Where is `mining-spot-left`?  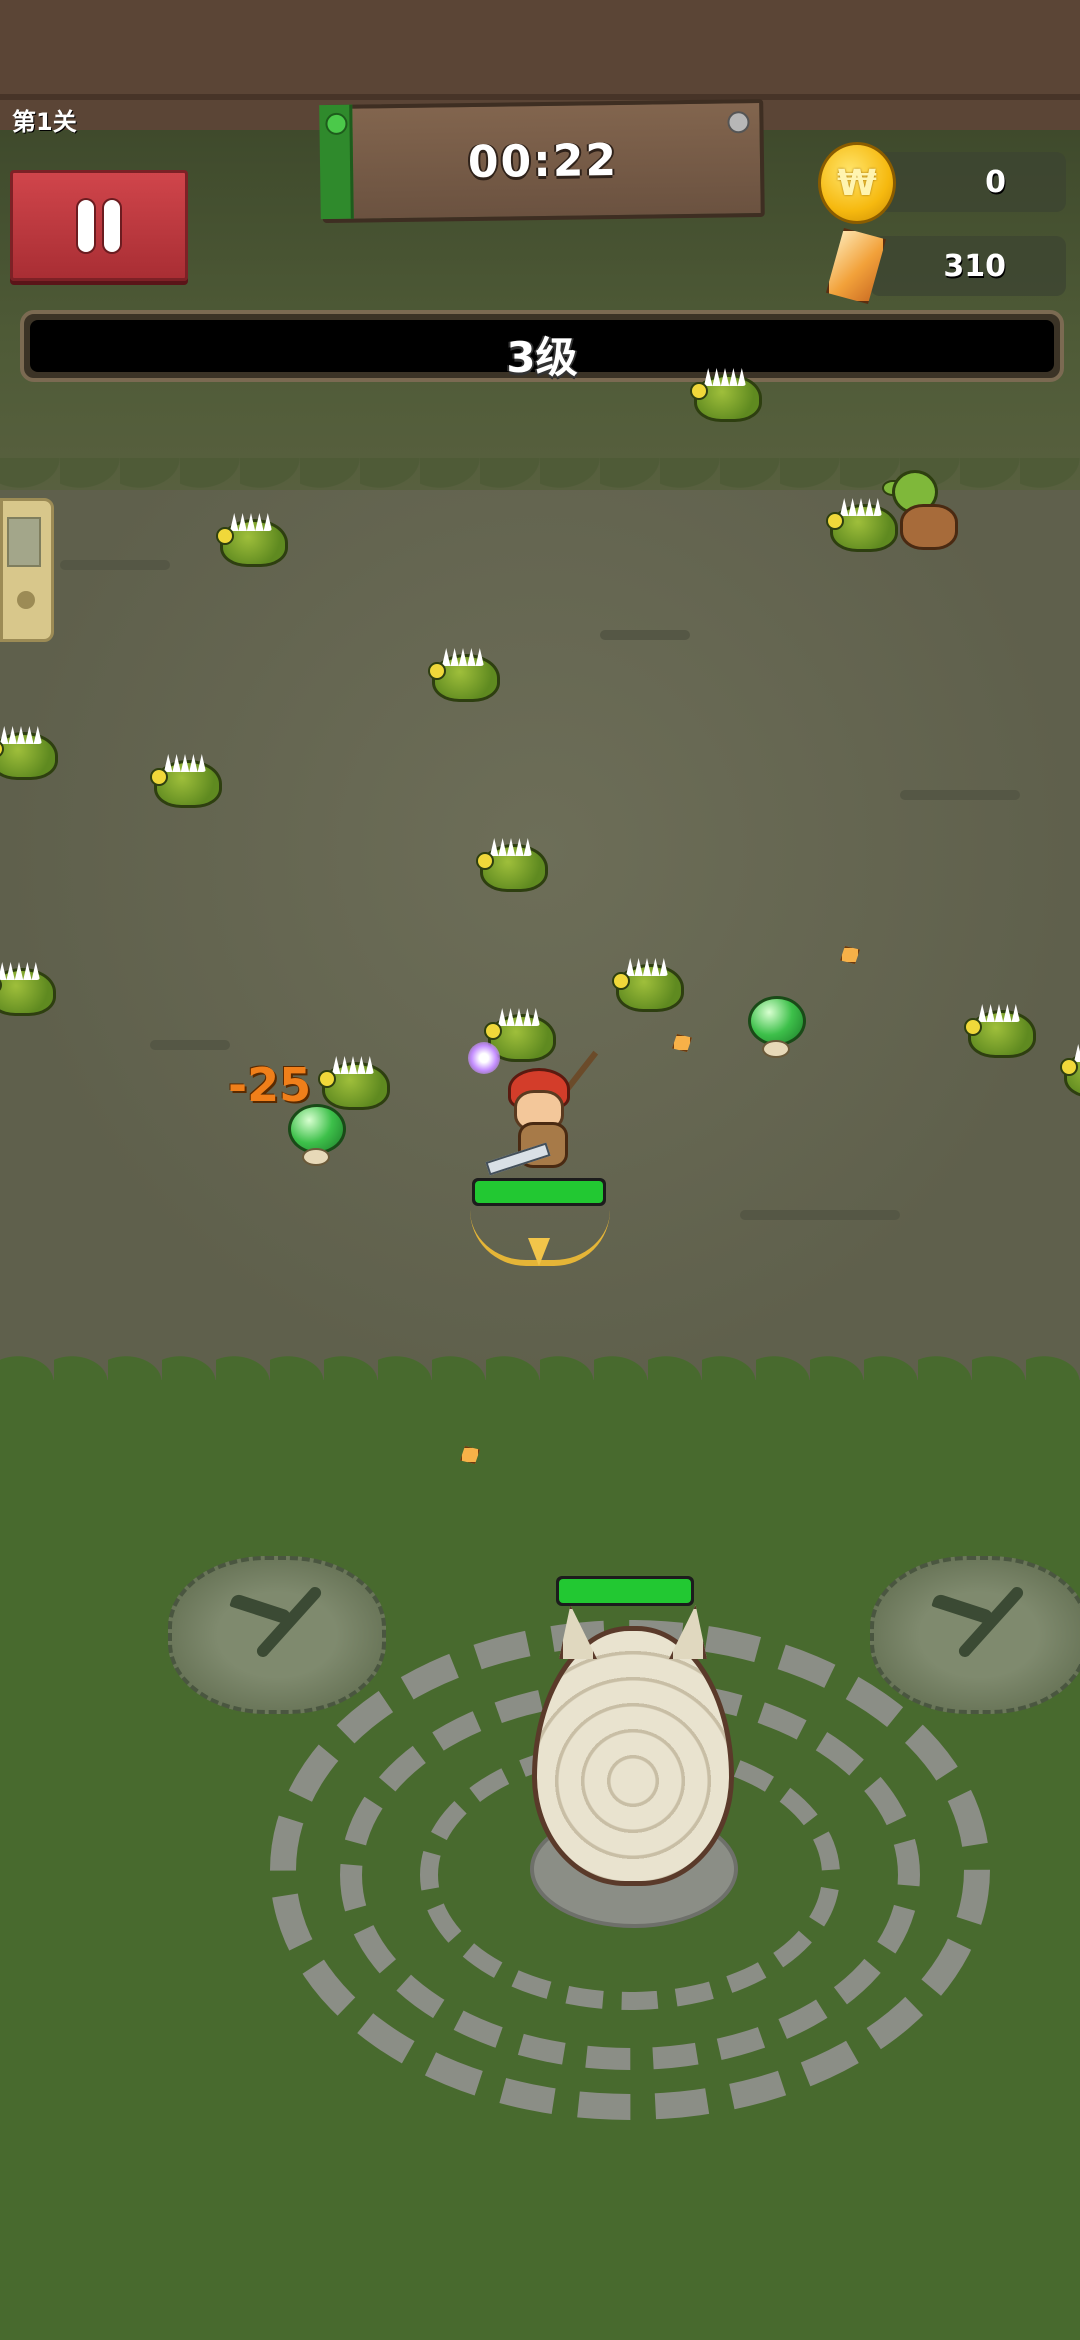 mining-spot-left is located at coordinates (277, 1635).